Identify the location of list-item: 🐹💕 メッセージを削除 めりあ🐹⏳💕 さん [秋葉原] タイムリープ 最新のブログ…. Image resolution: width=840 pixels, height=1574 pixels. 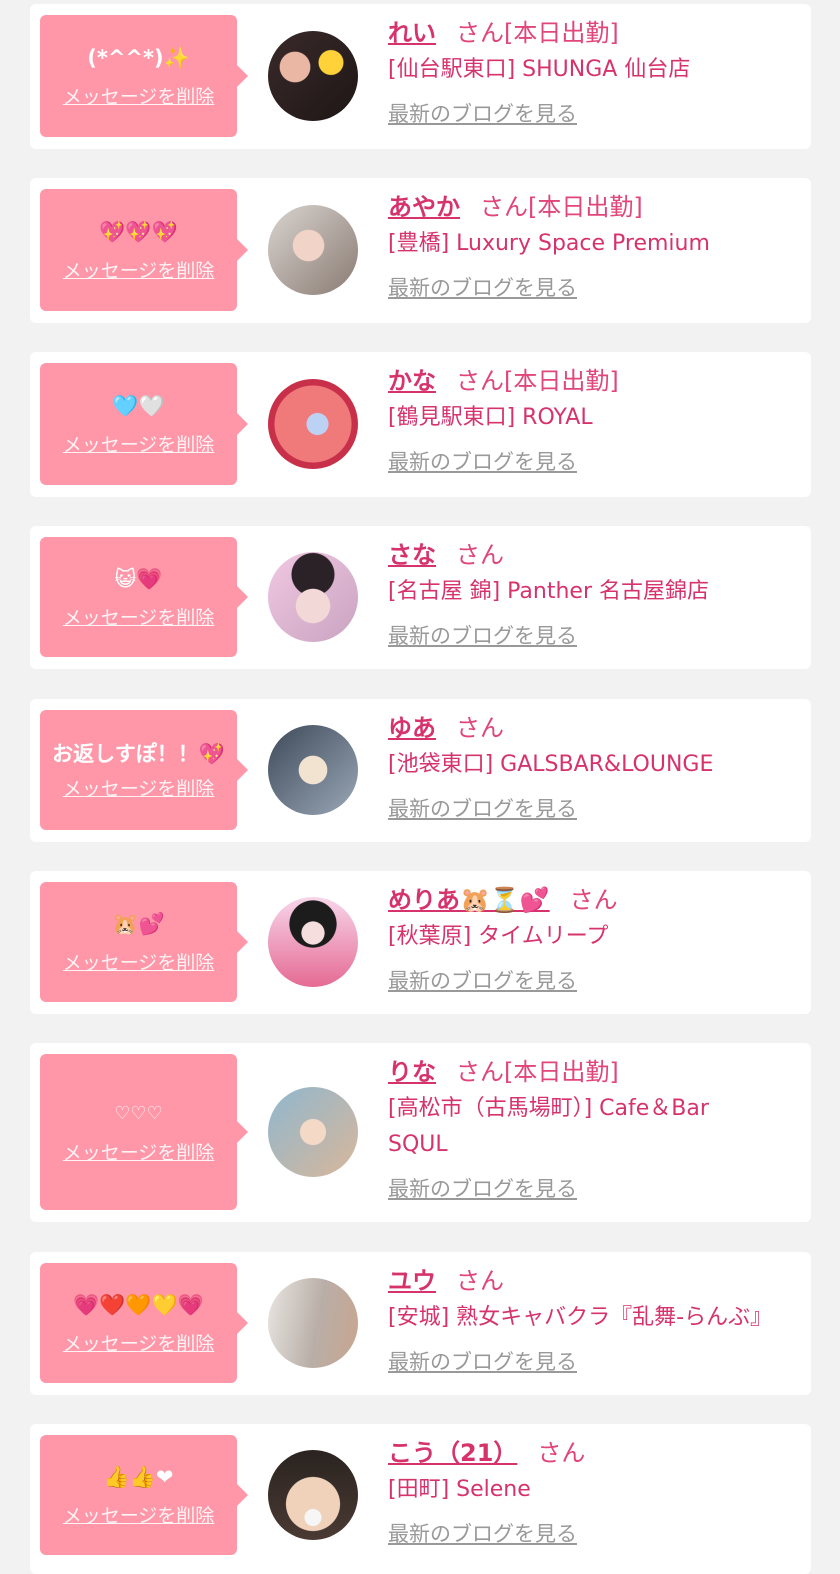
(420, 942).